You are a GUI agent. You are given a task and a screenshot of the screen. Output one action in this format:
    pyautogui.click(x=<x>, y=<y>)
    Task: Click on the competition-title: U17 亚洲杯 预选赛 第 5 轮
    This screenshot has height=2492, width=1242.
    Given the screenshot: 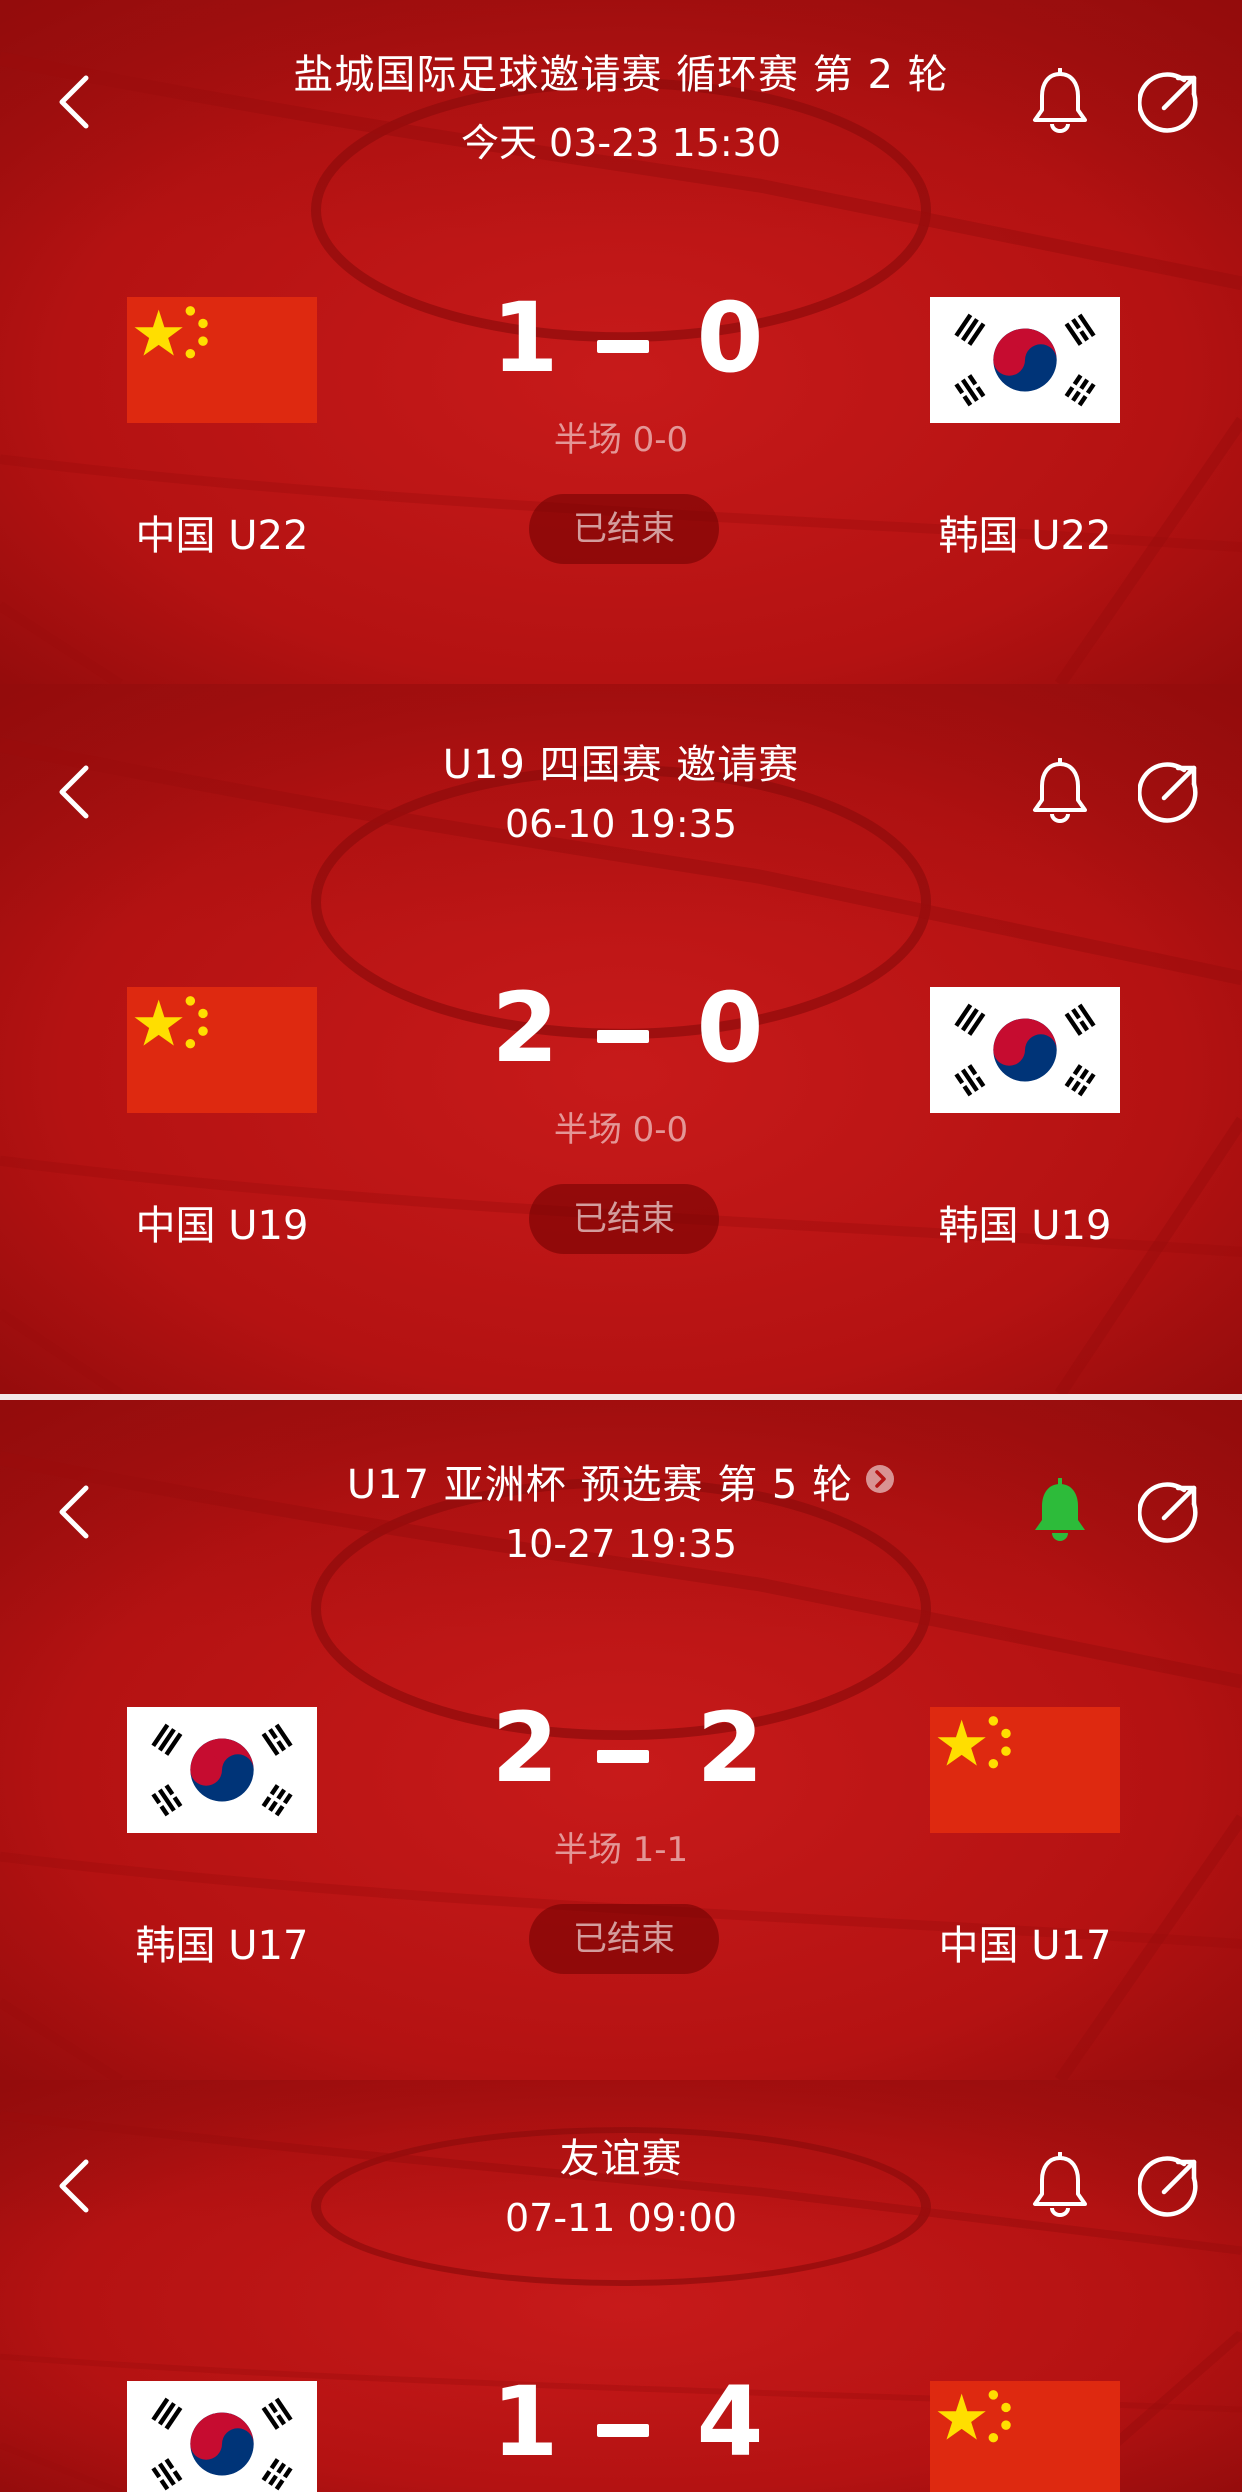 What is the action you would take?
    pyautogui.click(x=621, y=1481)
    